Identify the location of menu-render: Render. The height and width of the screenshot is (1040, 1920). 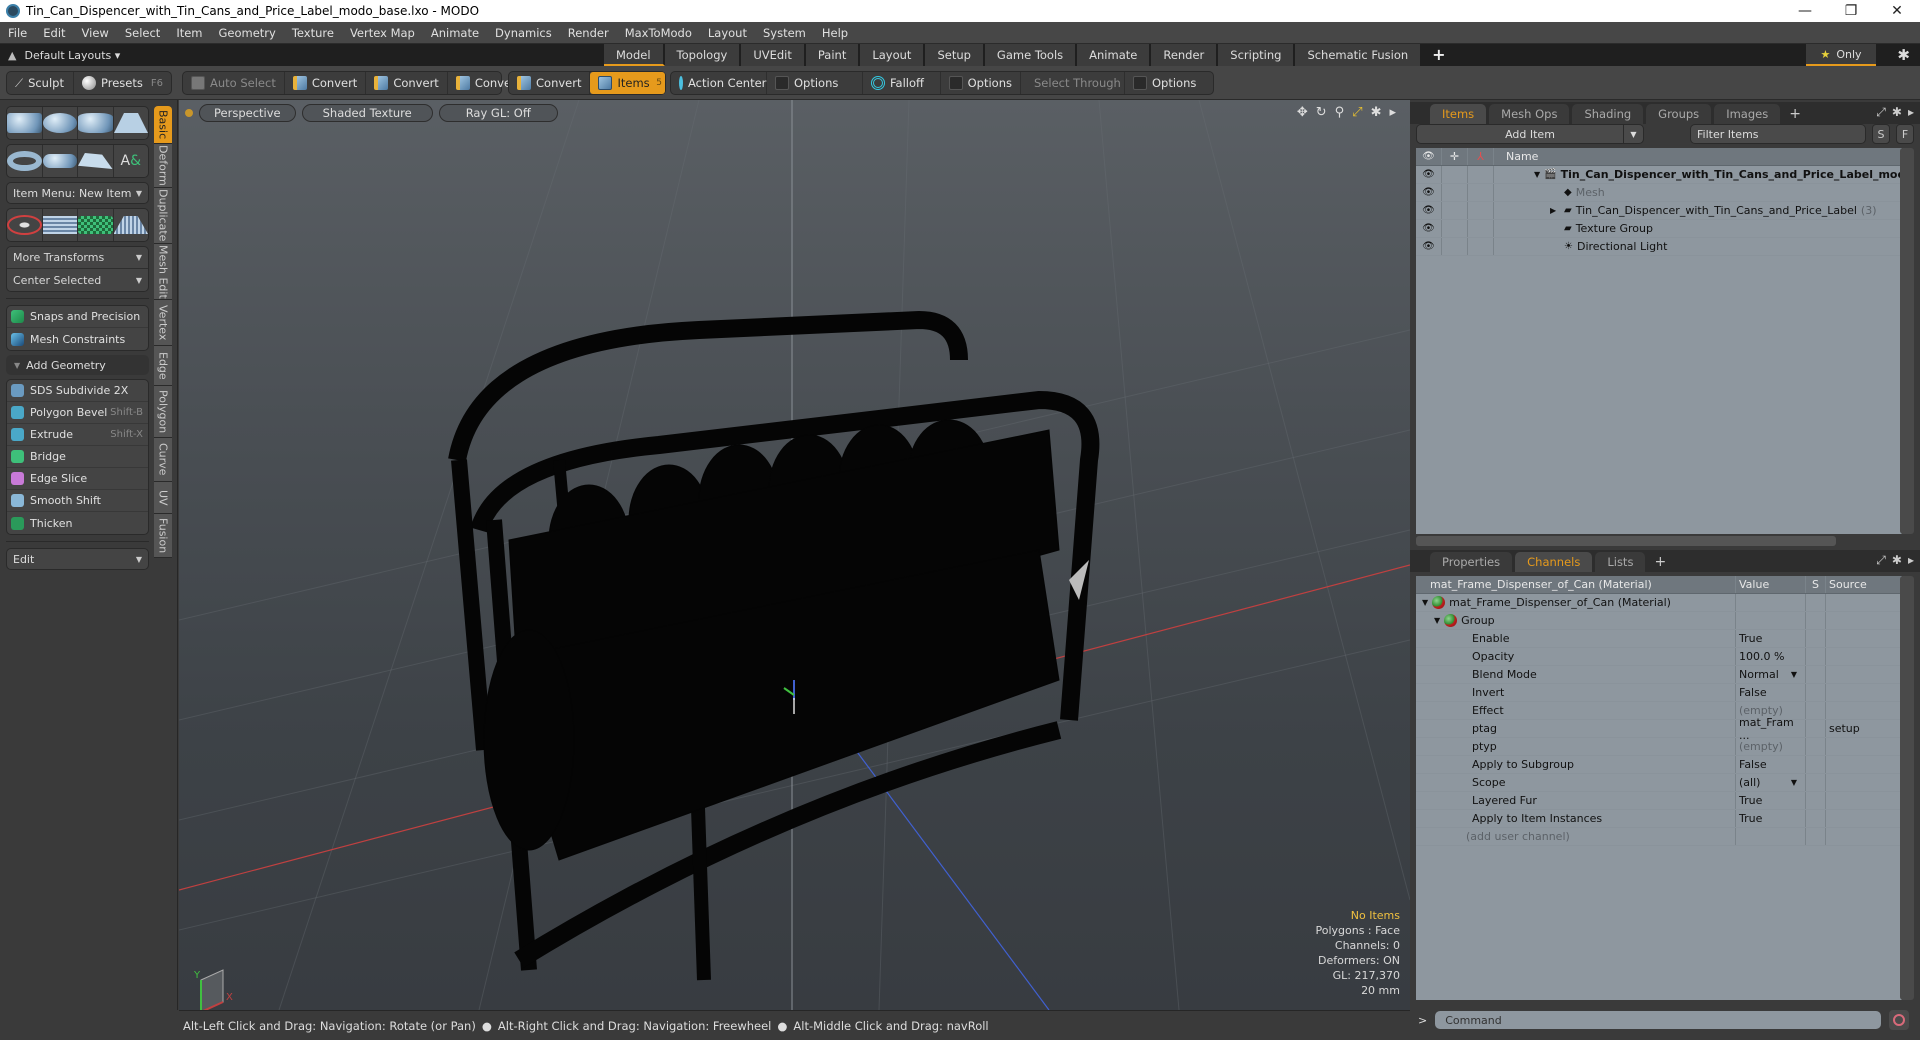
(588, 33).